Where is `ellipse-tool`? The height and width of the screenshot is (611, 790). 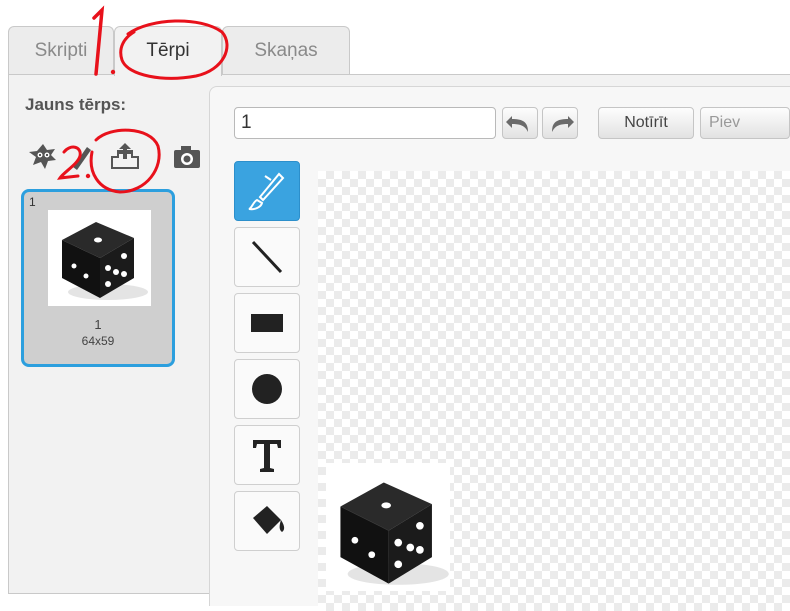 ellipse-tool is located at coordinates (267, 389).